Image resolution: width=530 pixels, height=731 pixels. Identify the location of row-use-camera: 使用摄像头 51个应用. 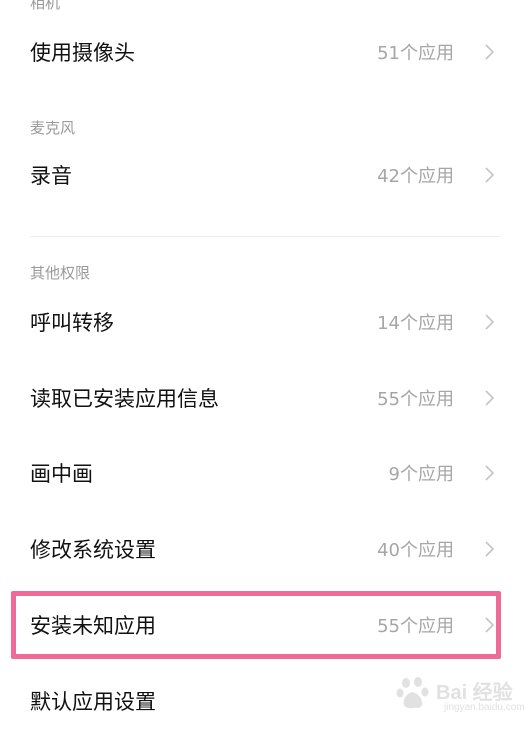
(265, 52).